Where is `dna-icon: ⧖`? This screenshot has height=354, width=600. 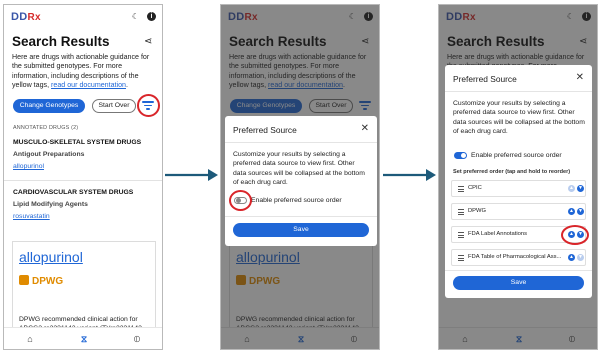 dna-icon: ⧖ is located at coordinates (84, 339).